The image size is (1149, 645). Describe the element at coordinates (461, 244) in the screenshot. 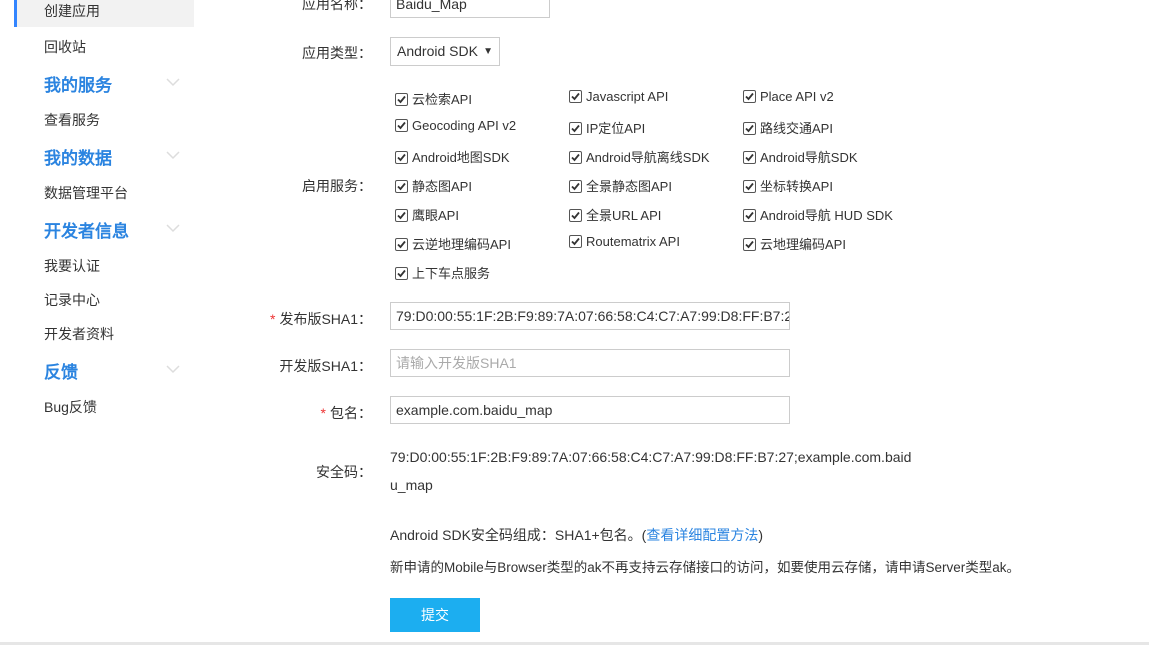

I see `service-label: 云逆地理编码API` at that location.